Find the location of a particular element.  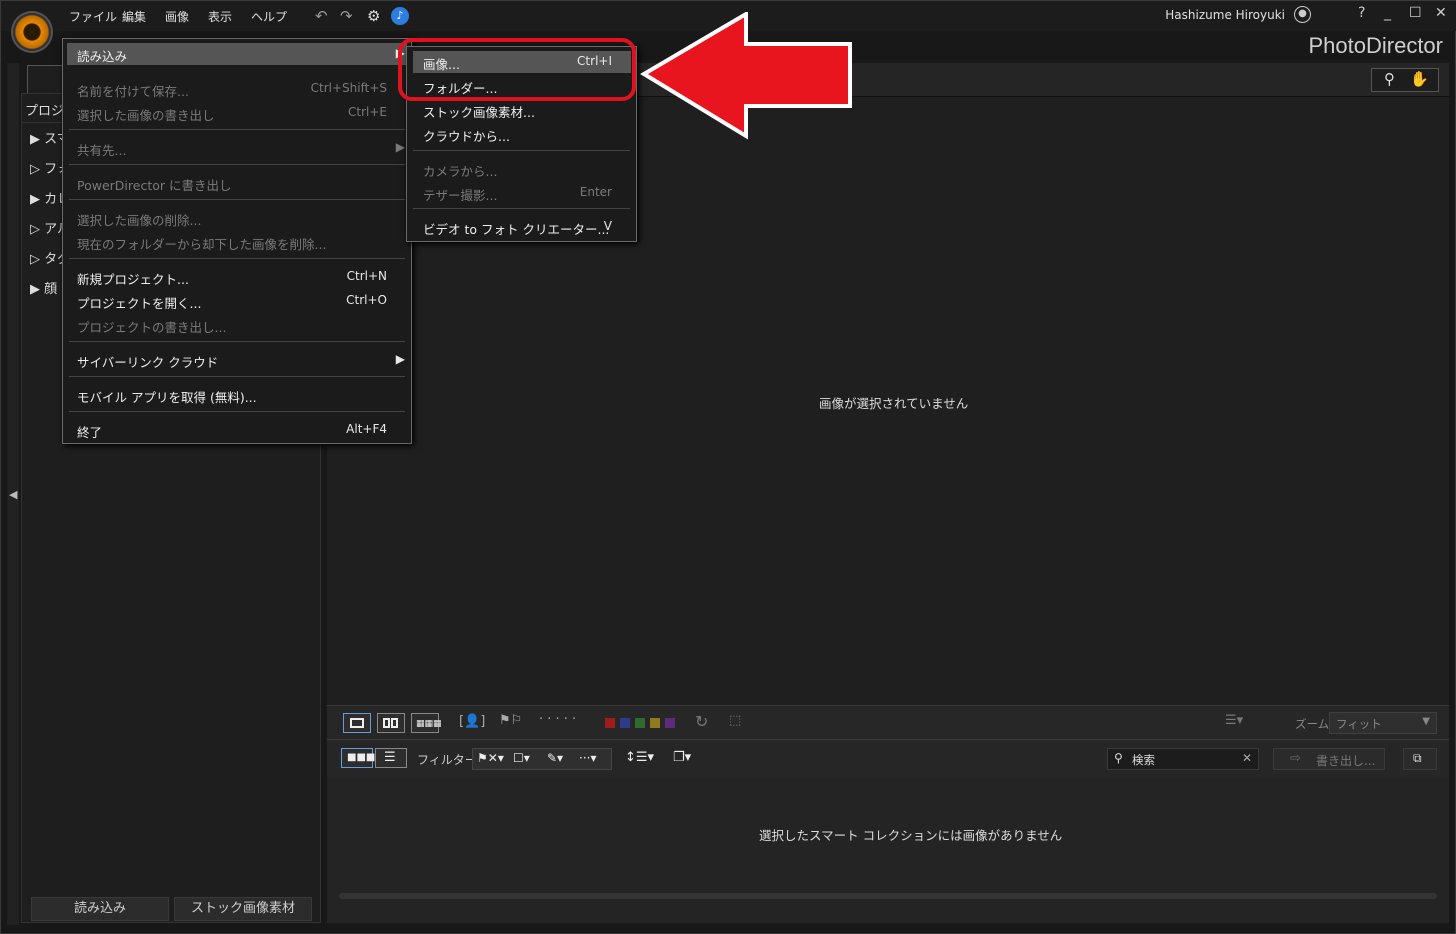

rating-dots-icon: · · · · · is located at coordinates (557, 719).